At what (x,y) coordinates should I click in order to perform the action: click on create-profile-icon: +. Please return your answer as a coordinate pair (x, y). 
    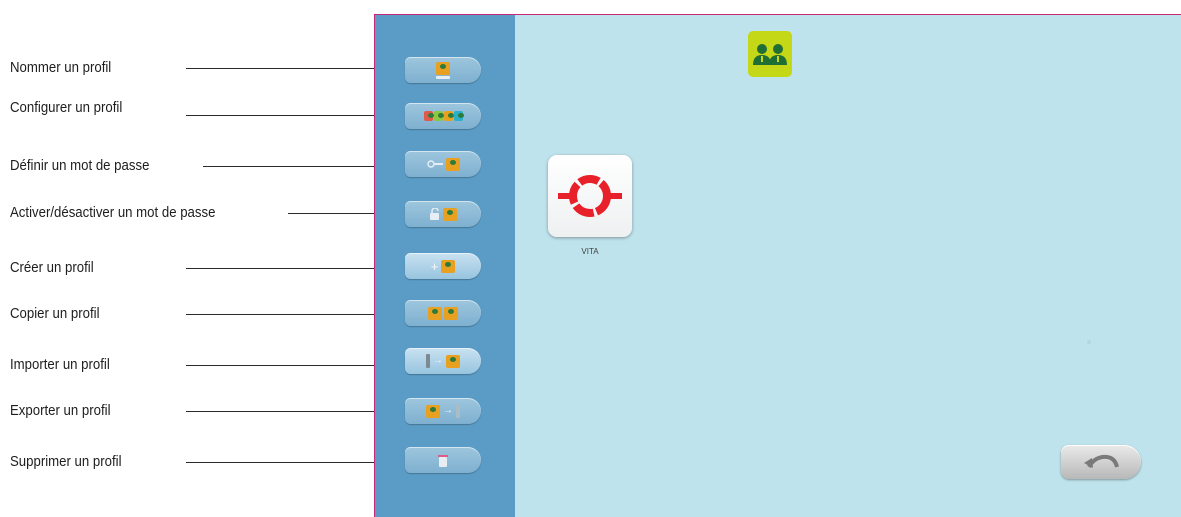
    Looking at the image, I should click on (443, 266).